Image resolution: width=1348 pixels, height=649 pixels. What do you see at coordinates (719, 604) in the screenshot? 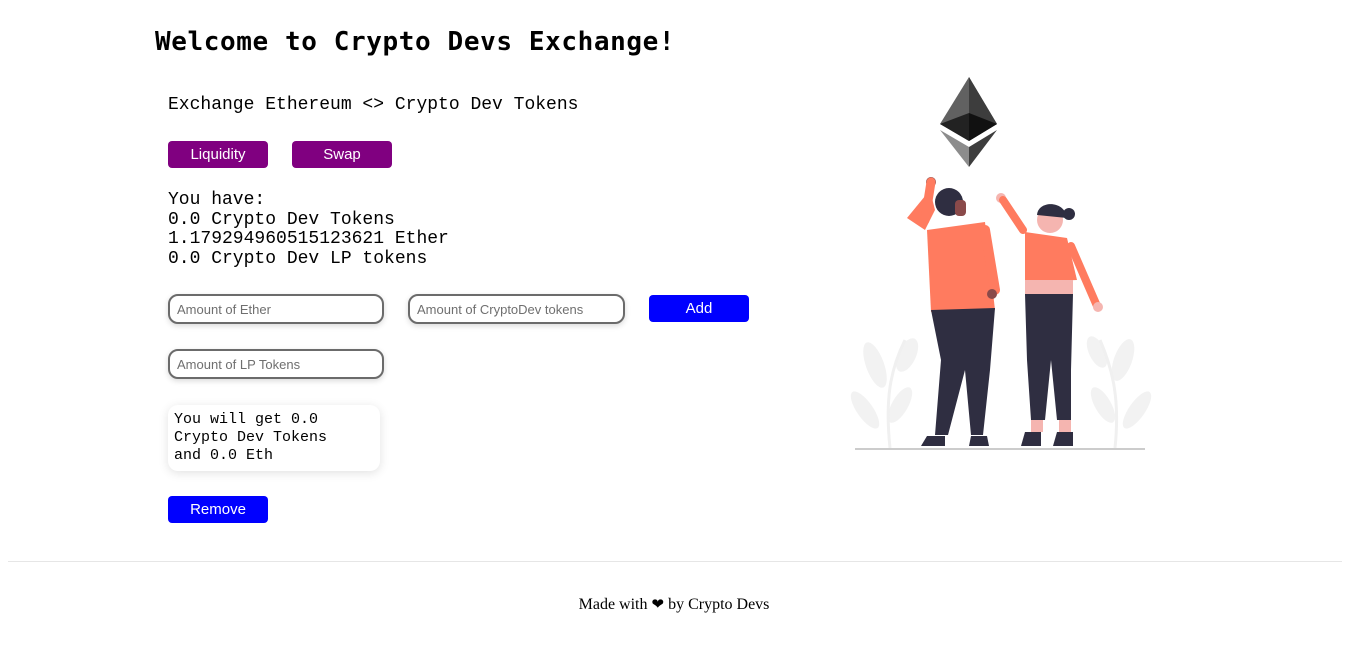
I see `footer-author: by Crypto Devs` at bounding box center [719, 604].